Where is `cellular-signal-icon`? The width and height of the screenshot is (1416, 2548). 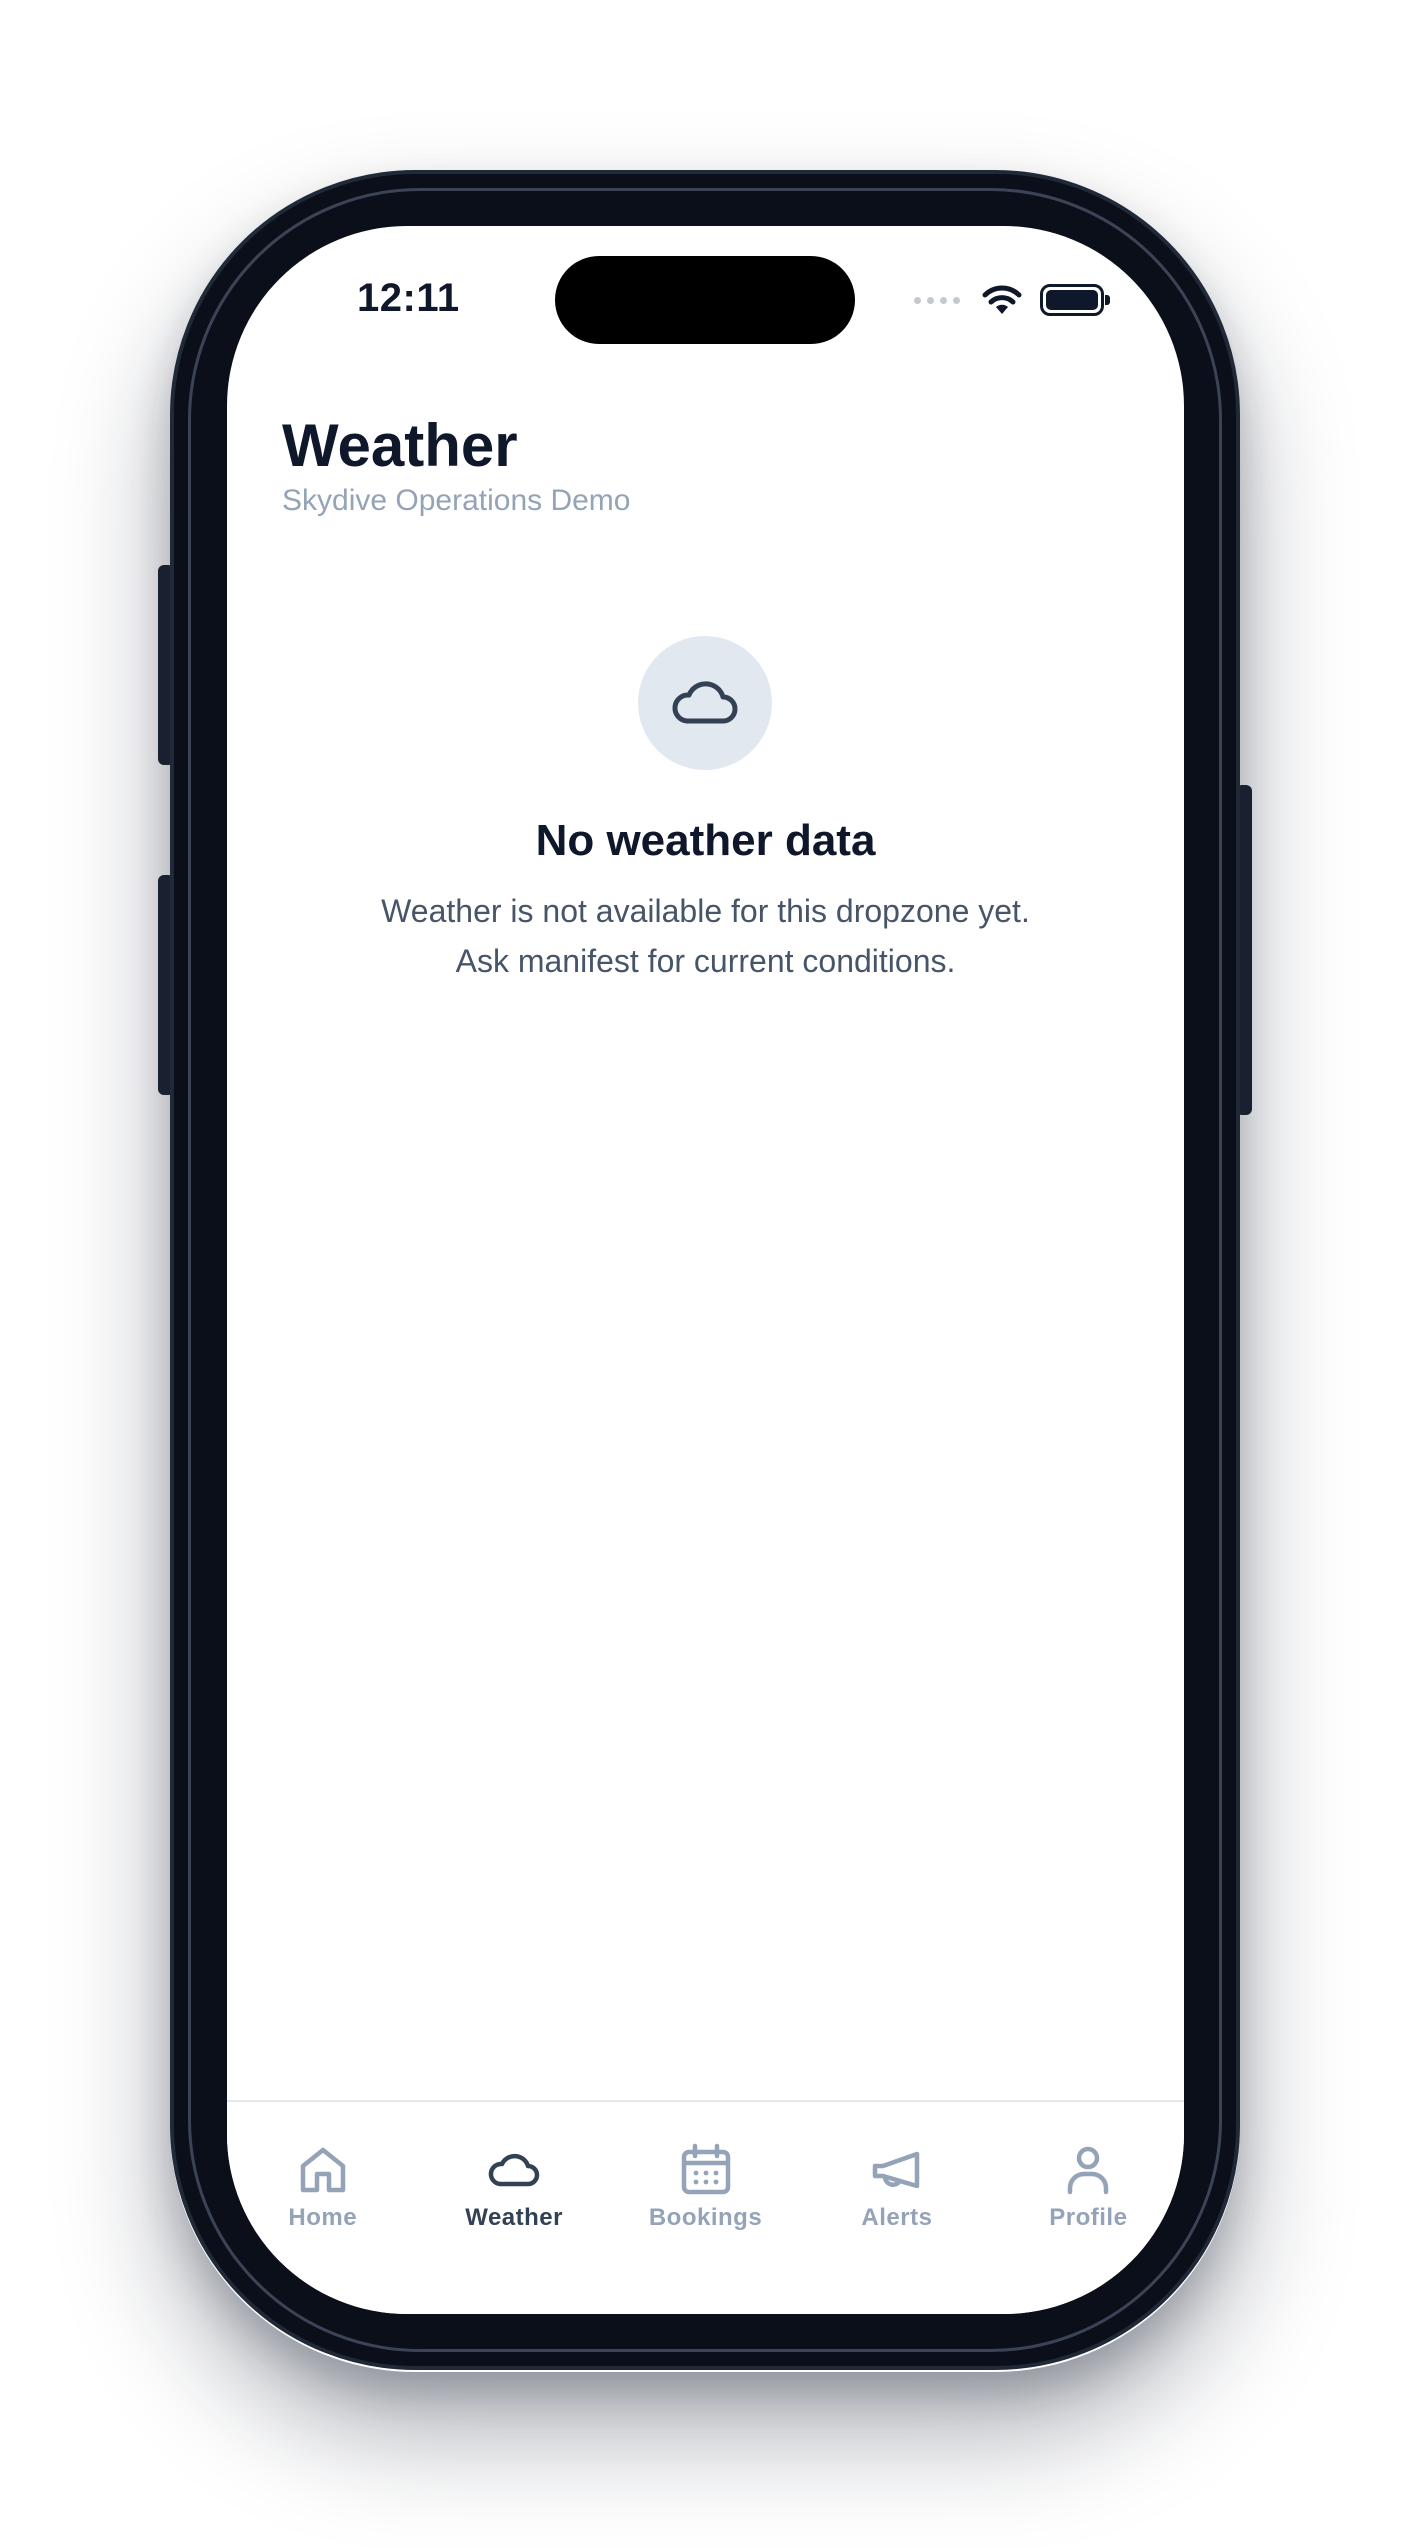
cellular-signal-icon is located at coordinates (937, 300).